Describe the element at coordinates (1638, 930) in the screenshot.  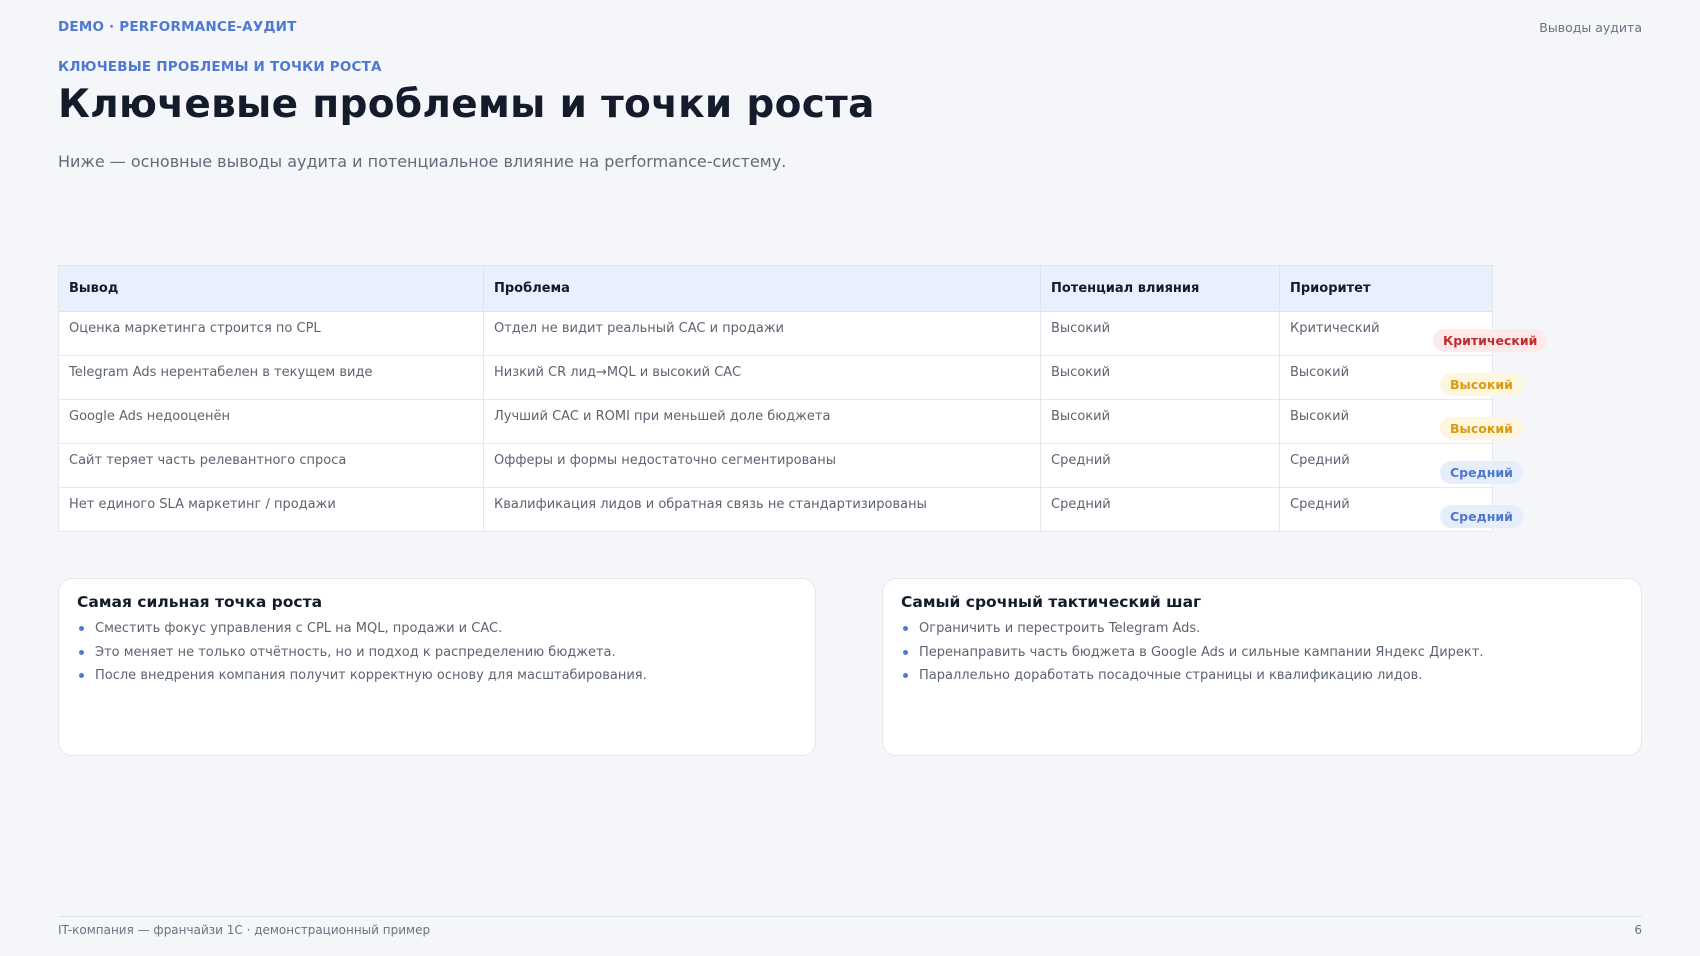
I see `page-number: 6` at that location.